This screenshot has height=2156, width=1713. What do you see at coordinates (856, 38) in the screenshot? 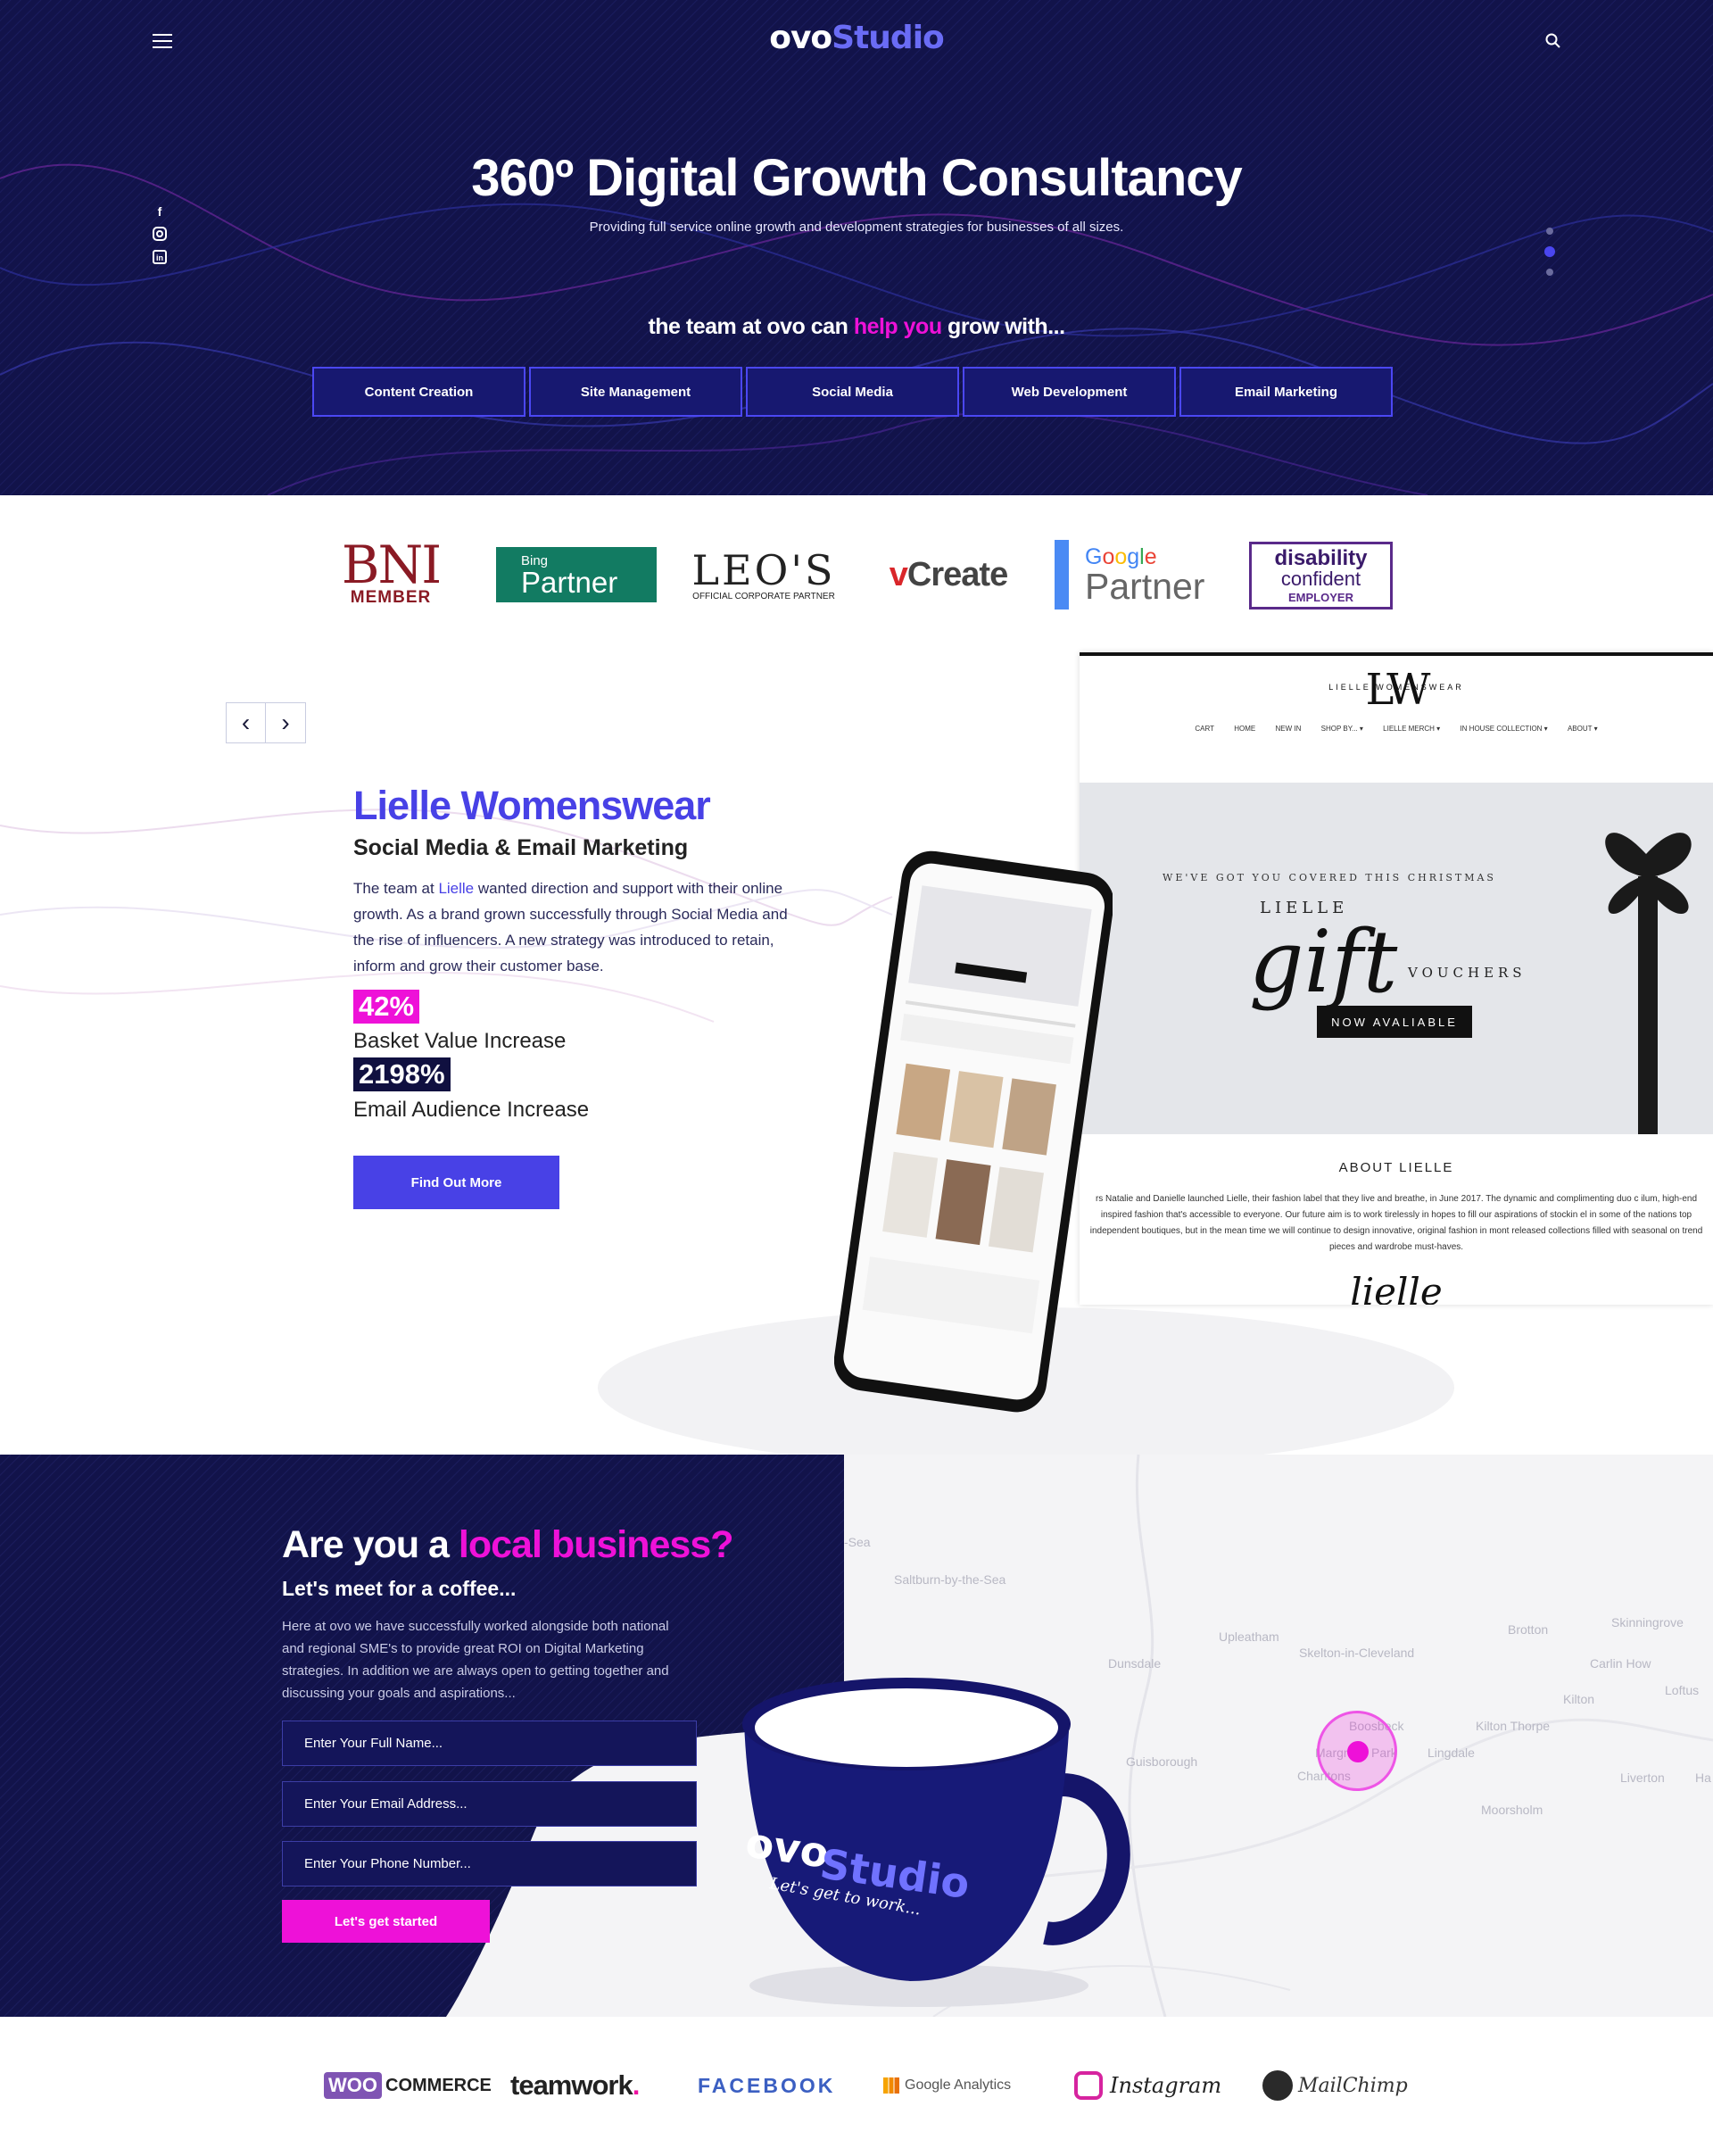
I see `site-logo: ovoStudio` at bounding box center [856, 38].